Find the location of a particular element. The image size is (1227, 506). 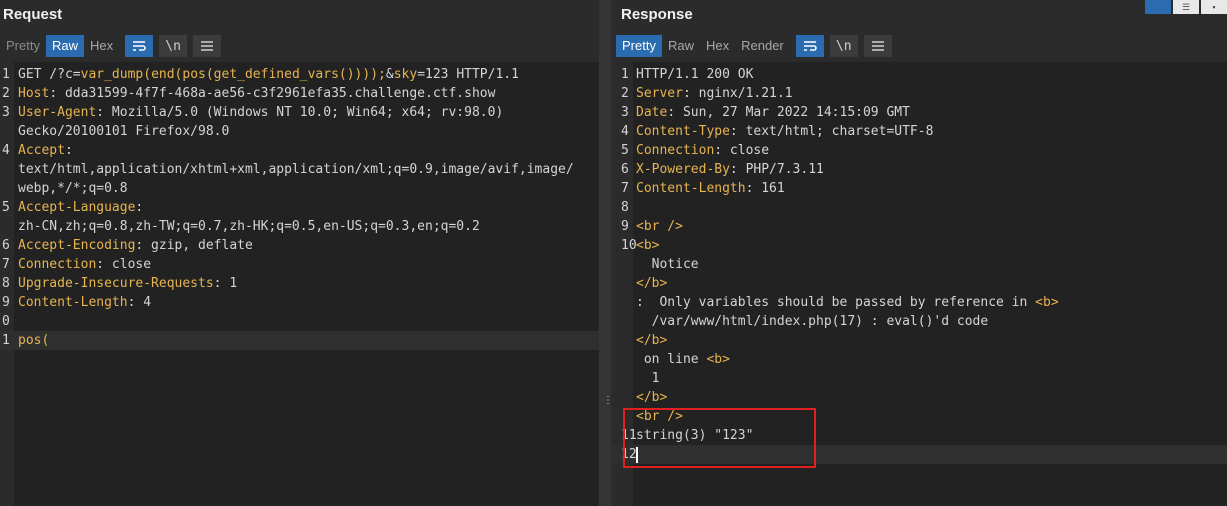

code-line: 5 Accept-Language: is located at coordinates (299, 207).